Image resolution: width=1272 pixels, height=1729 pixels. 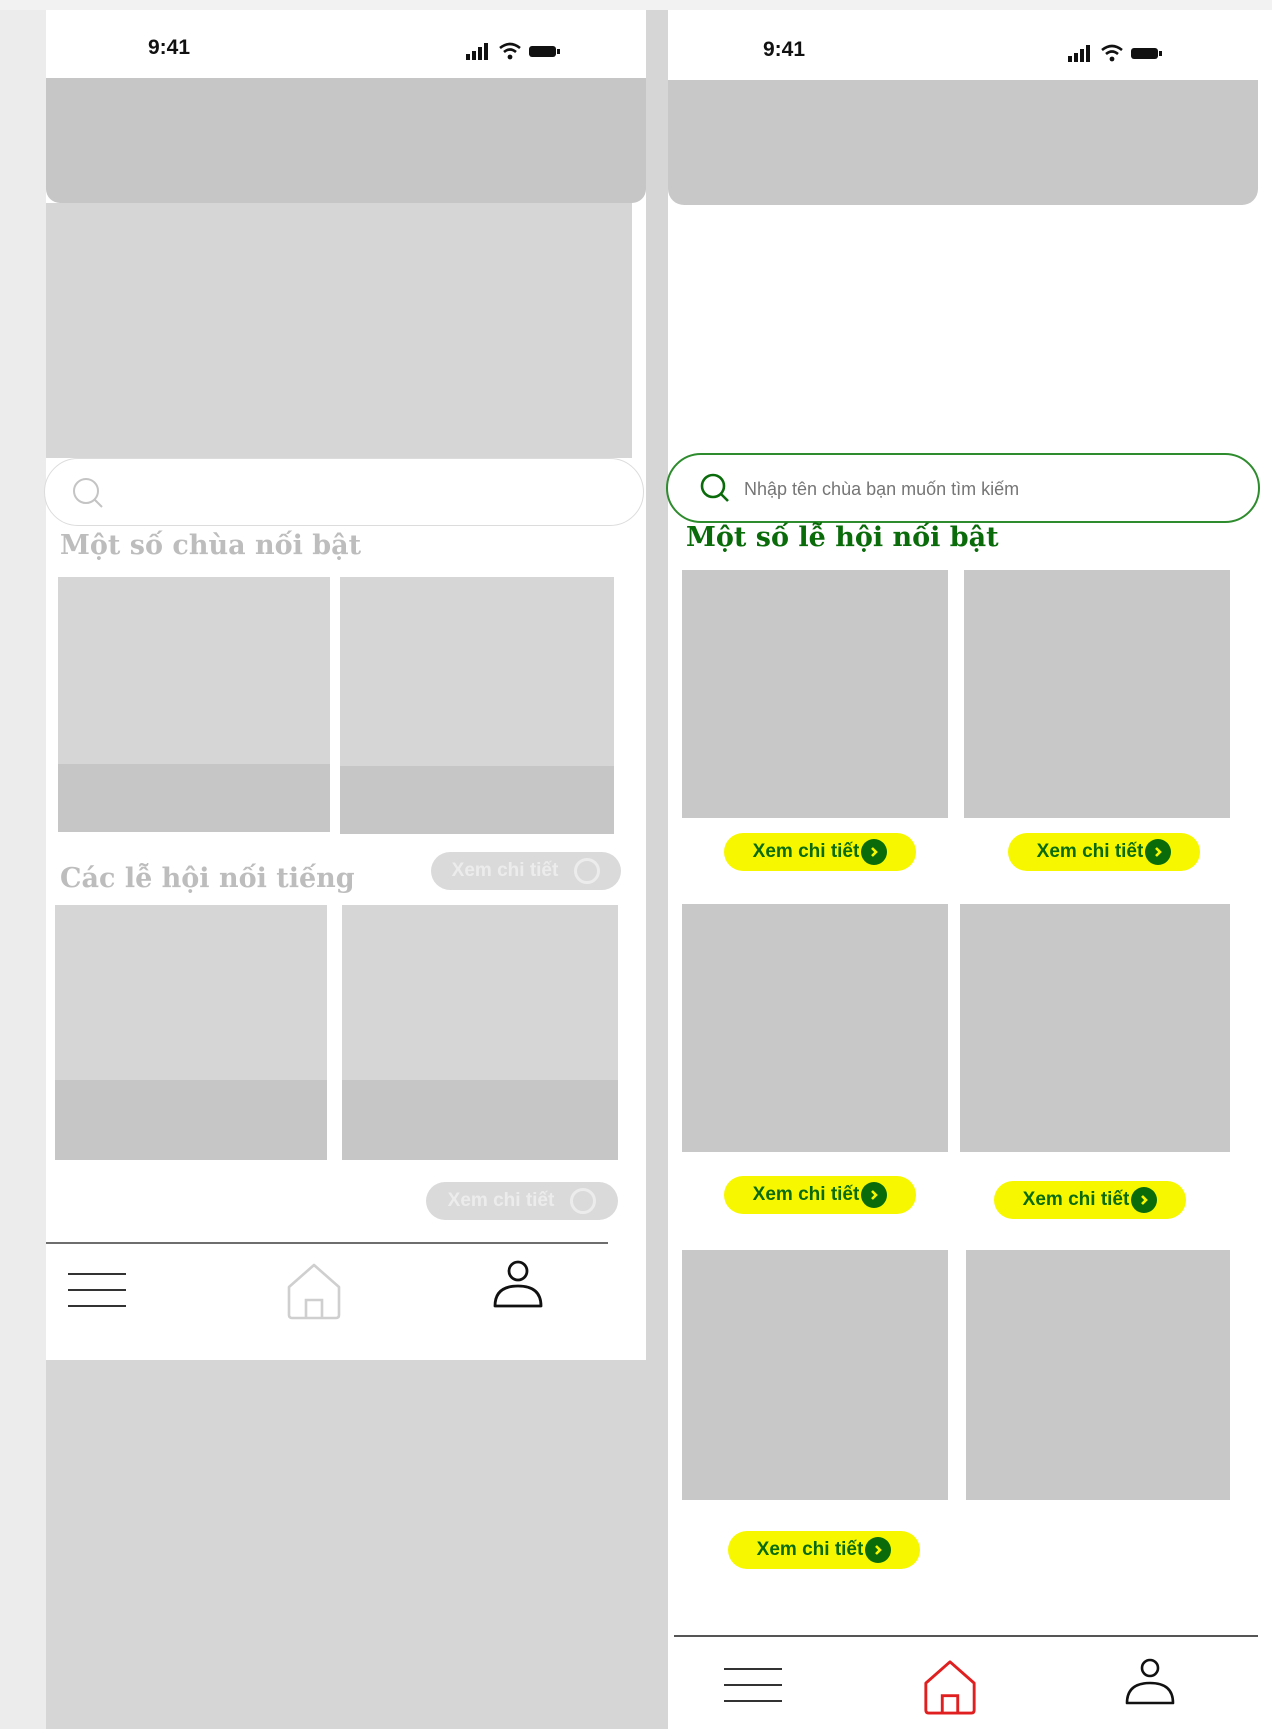 What do you see at coordinates (23, 864) in the screenshot?
I see `canvas-left-strip` at bounding box center [23, 864].